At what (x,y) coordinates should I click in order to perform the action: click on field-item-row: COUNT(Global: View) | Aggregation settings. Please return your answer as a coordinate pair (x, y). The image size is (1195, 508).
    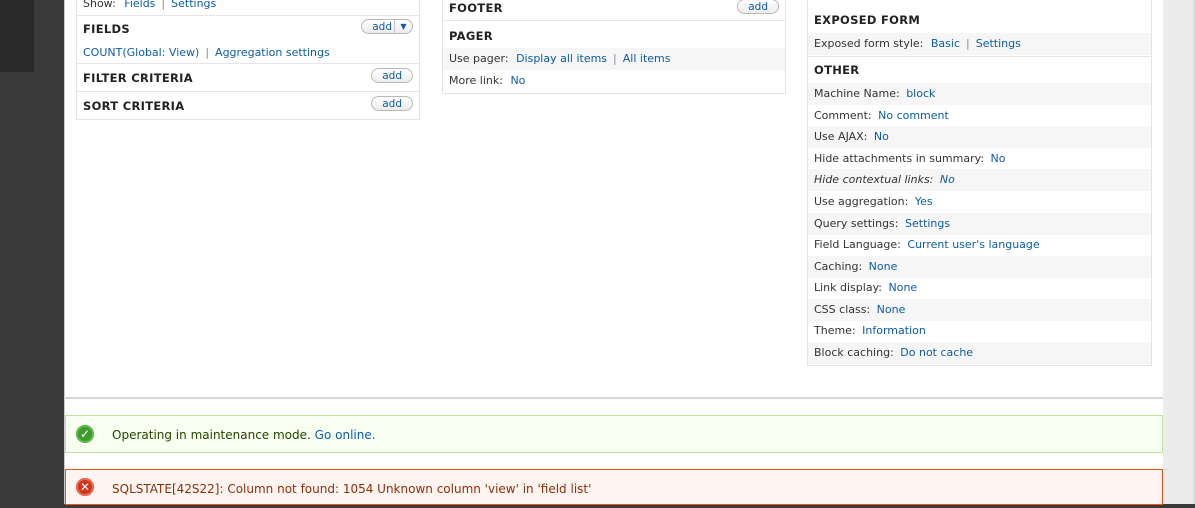
    Looking at the image, I should click on (248, 53).